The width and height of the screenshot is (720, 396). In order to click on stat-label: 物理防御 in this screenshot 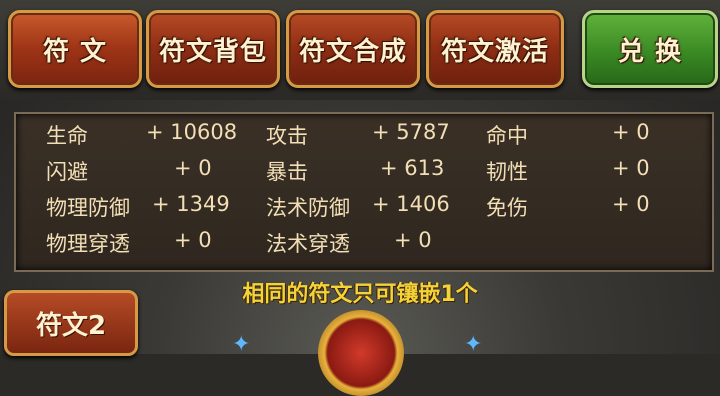, I will do `click(88, 208)`.